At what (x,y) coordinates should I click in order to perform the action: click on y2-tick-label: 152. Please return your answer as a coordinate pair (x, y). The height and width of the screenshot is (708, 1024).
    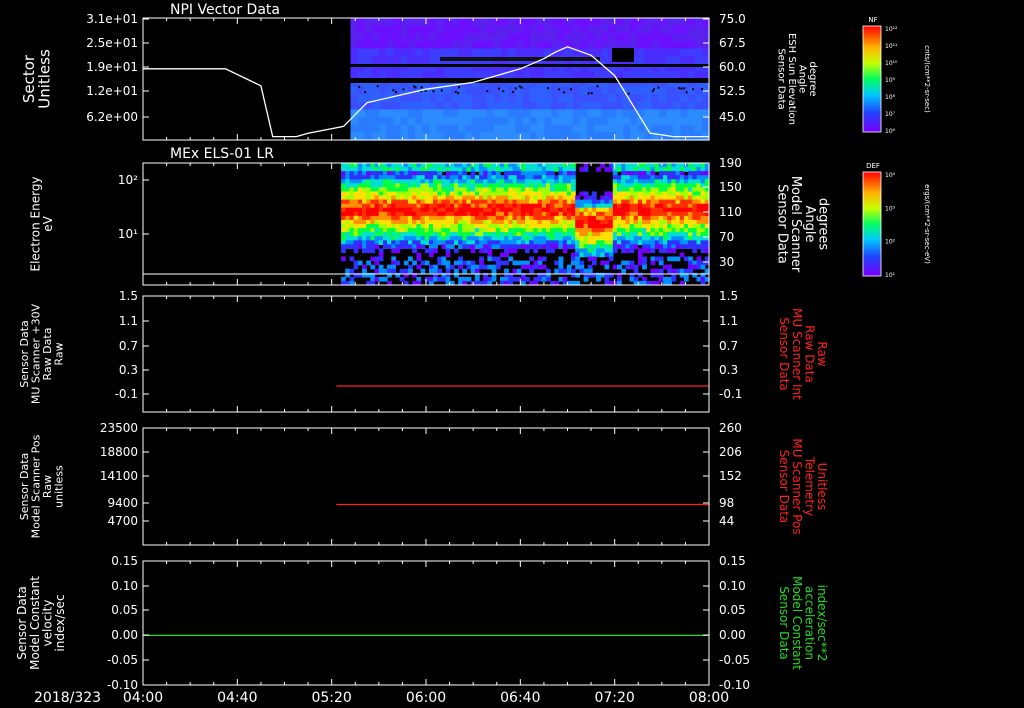
    Looking at the image, I should click on (730, 476).